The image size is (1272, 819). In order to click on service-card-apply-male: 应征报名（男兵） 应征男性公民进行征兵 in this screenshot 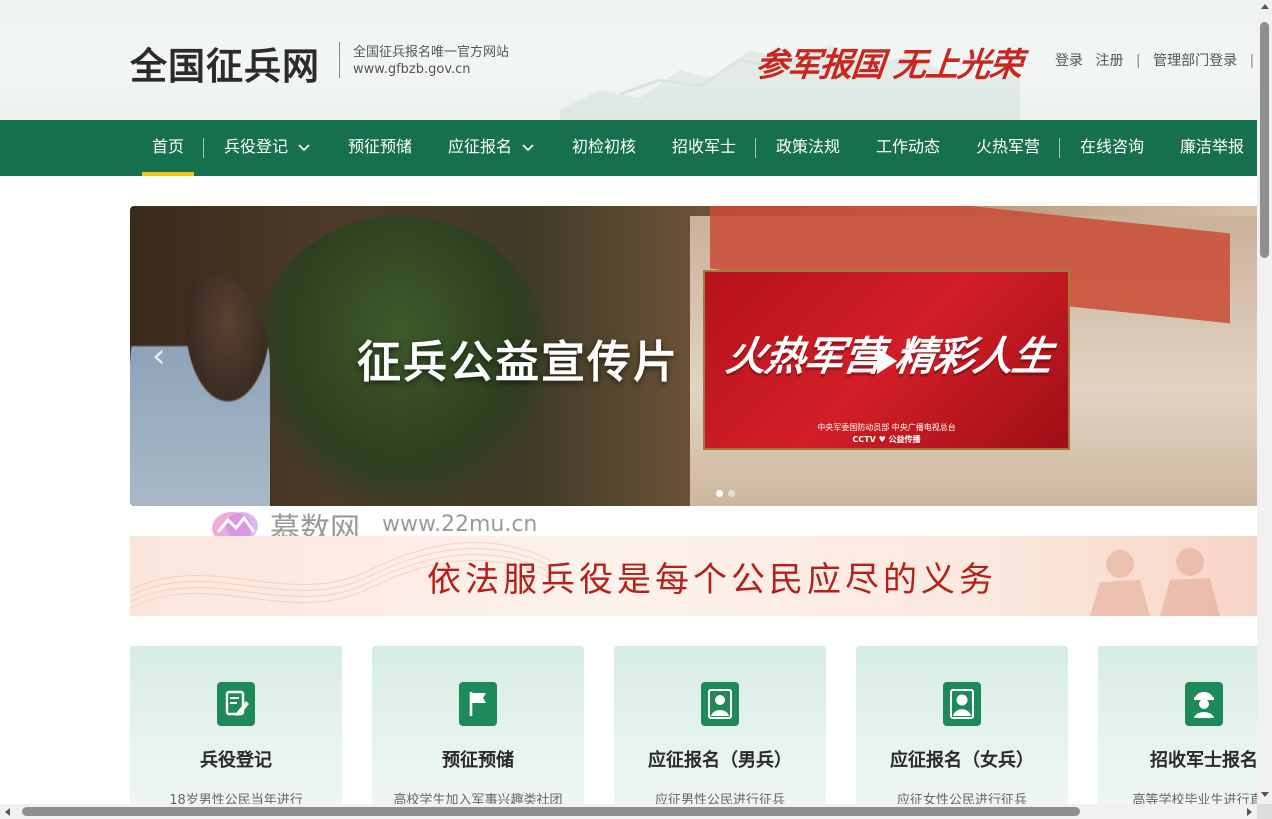, I will do `click(720, 726)`.